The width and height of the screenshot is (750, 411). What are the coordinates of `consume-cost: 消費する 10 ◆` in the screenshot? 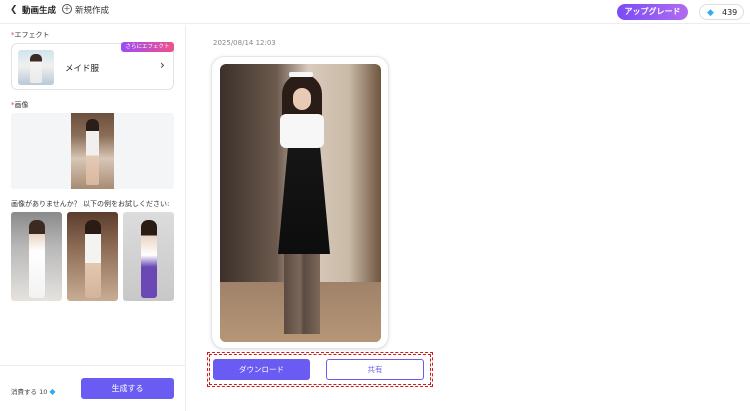 It's located at (33, 391).